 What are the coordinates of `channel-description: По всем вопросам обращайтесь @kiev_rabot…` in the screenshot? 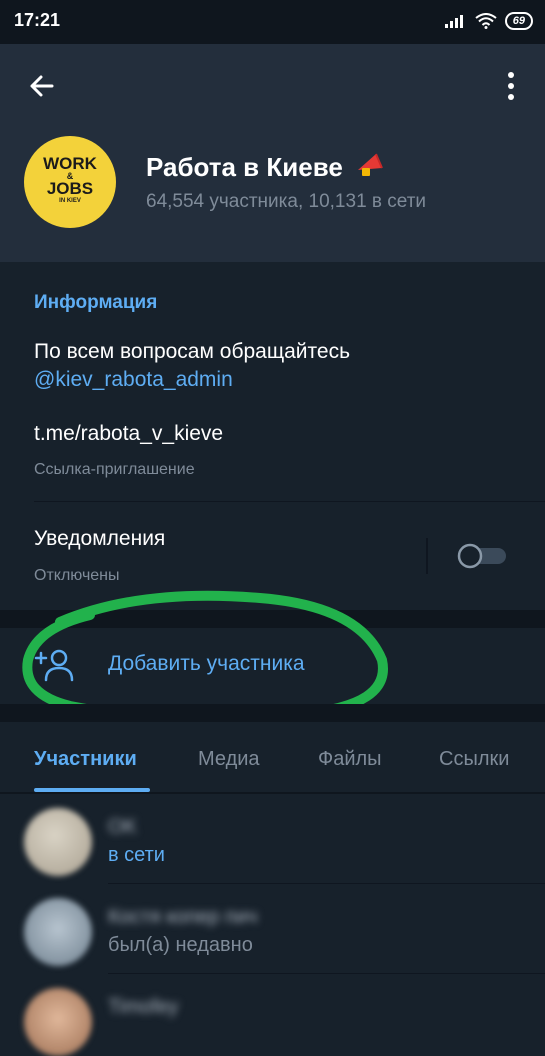 It's located at (192, 366).